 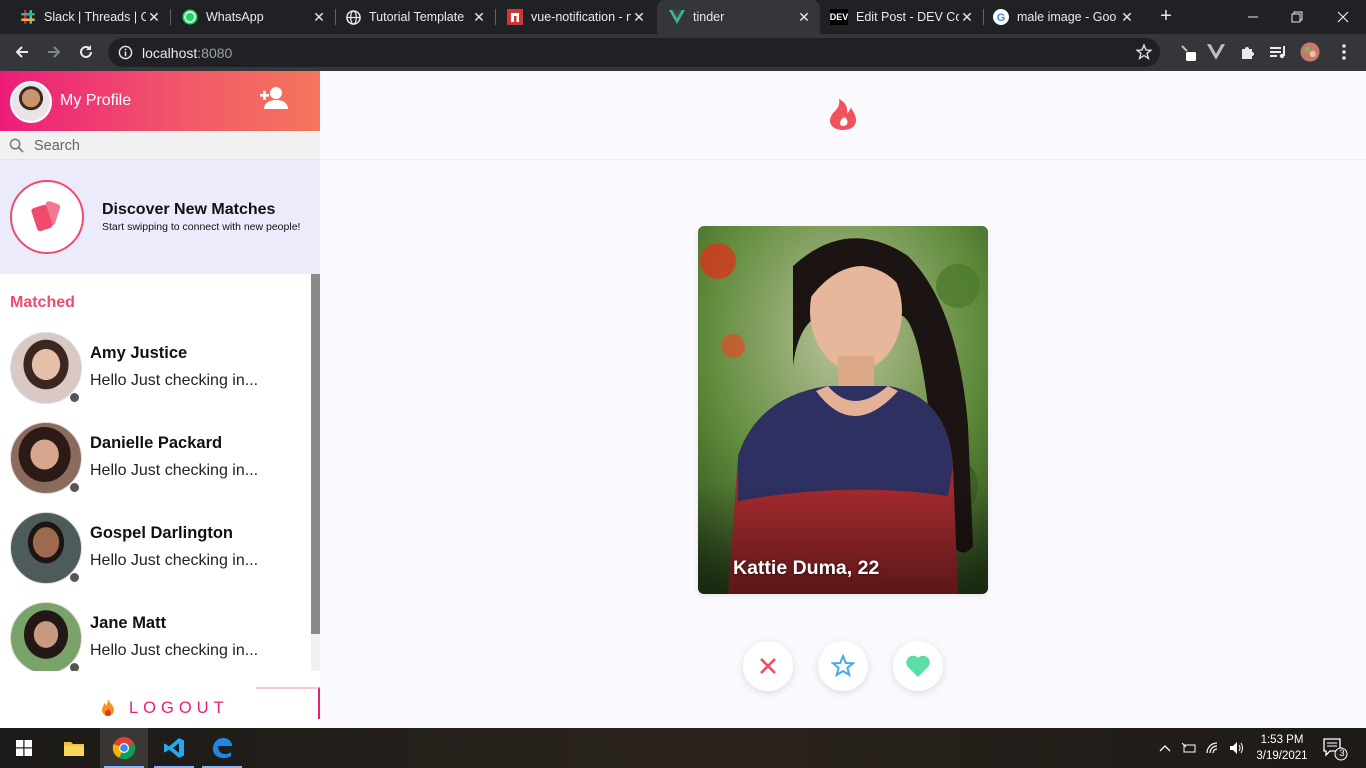 I want to click on bookmark-star-icon, so click(x=1144, y=52).